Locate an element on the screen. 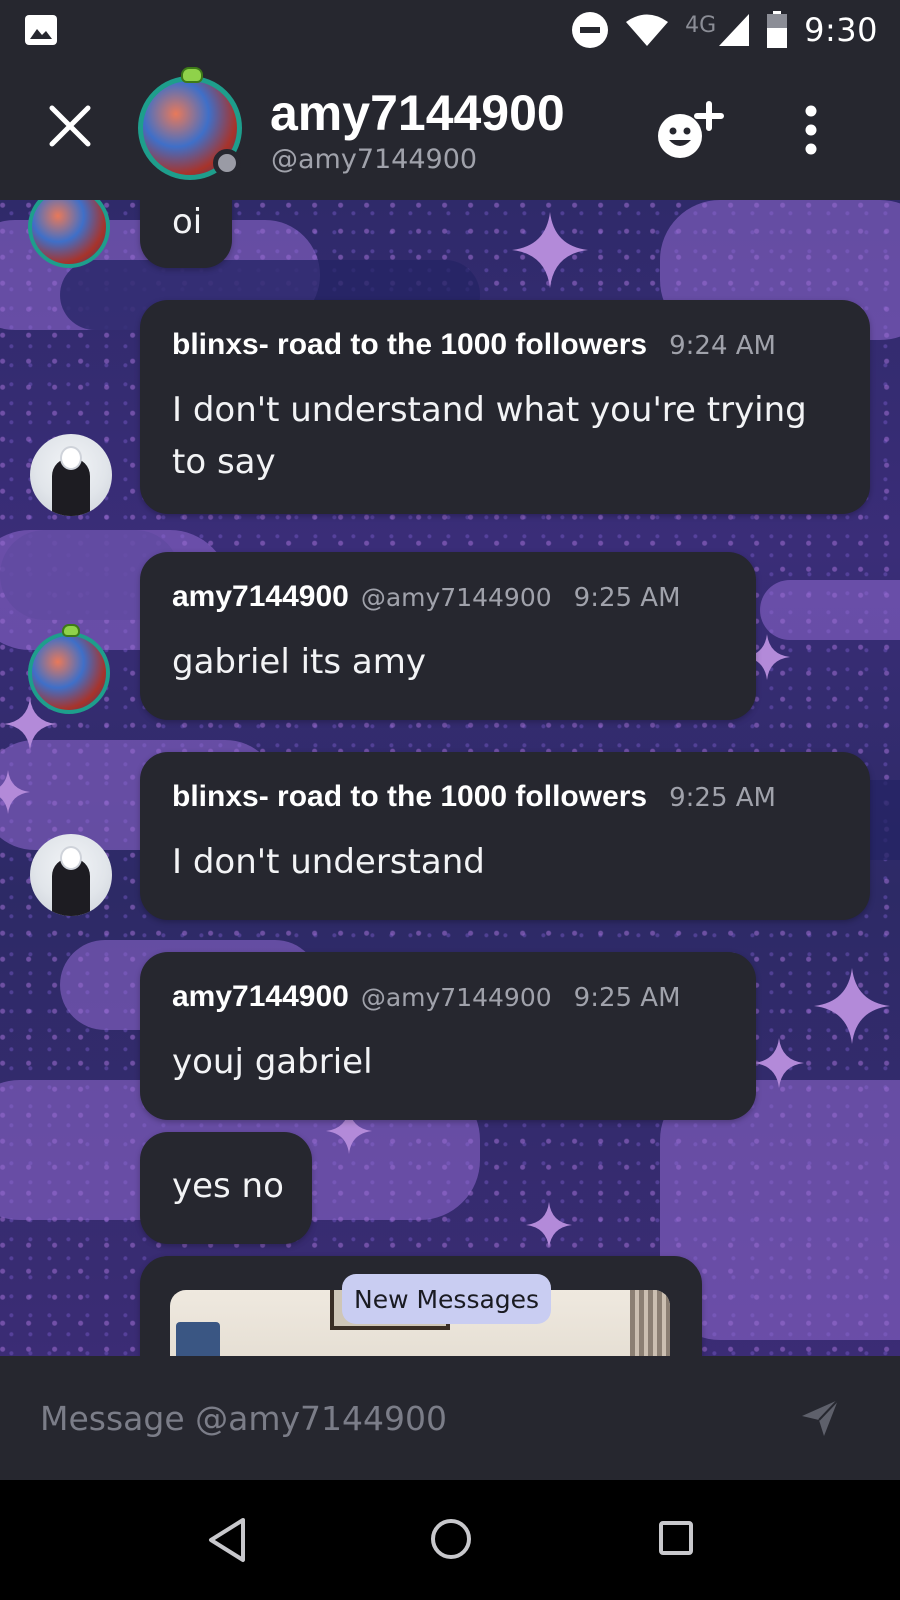 This screenshot has width=900, height=1600. message-text: gabriel its amy is located at coordinates (299, 662).